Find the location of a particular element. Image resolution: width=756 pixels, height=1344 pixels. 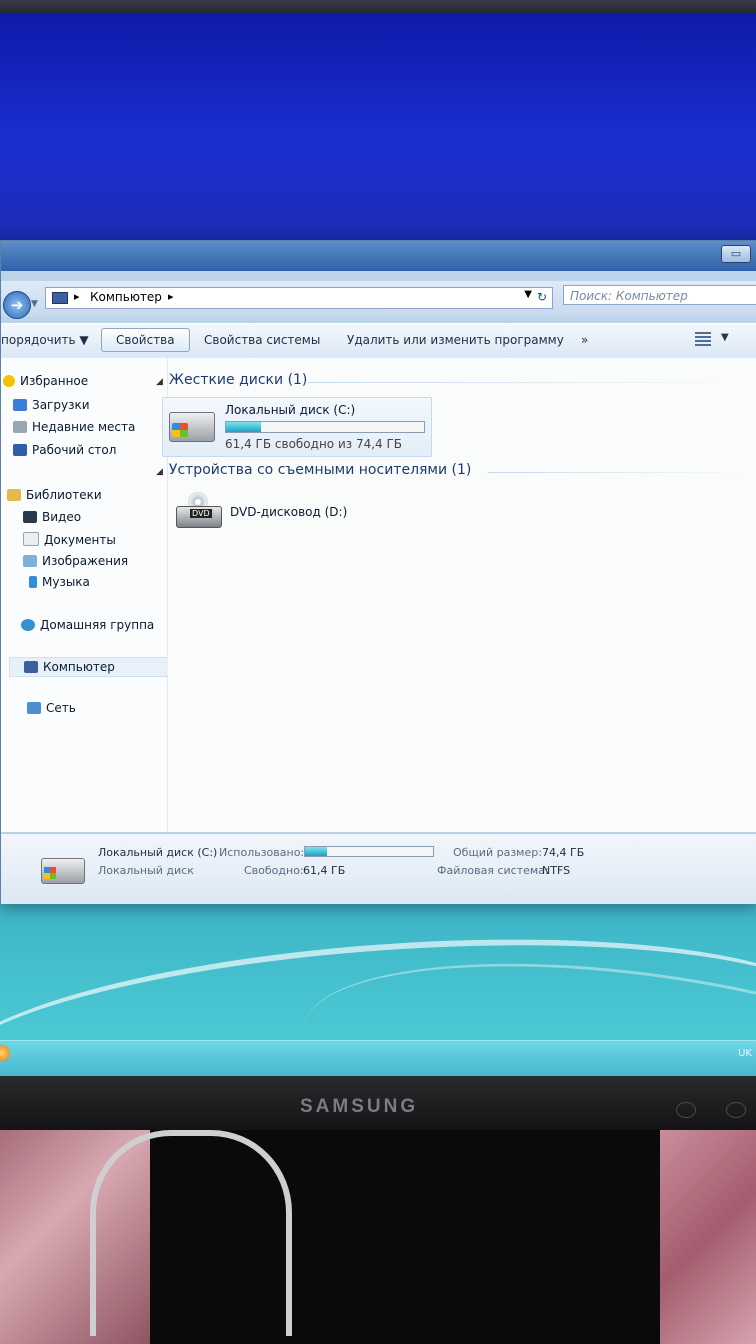

nav-libraries: Библиотеки is located at coordinates (54, 495).